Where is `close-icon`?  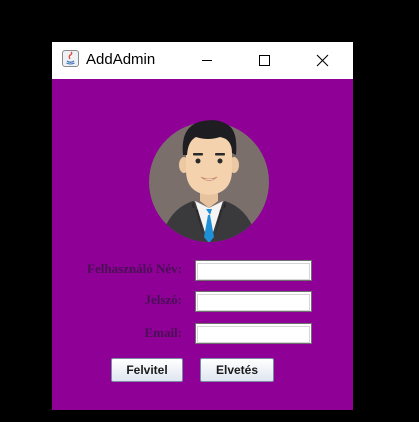
close-icon is located at coordinates (322, 60).